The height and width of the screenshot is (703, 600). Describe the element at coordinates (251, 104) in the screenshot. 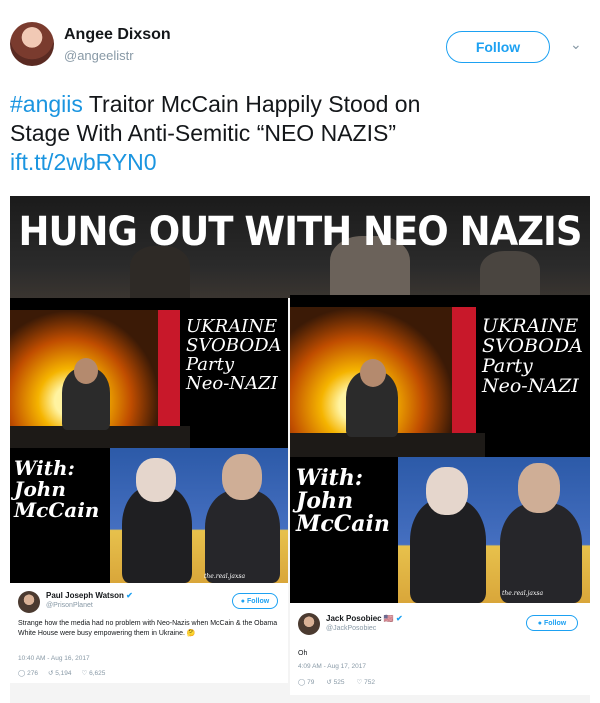

I see `tweet-text-line1: Traitor McCain Happily Stood on` at that location.